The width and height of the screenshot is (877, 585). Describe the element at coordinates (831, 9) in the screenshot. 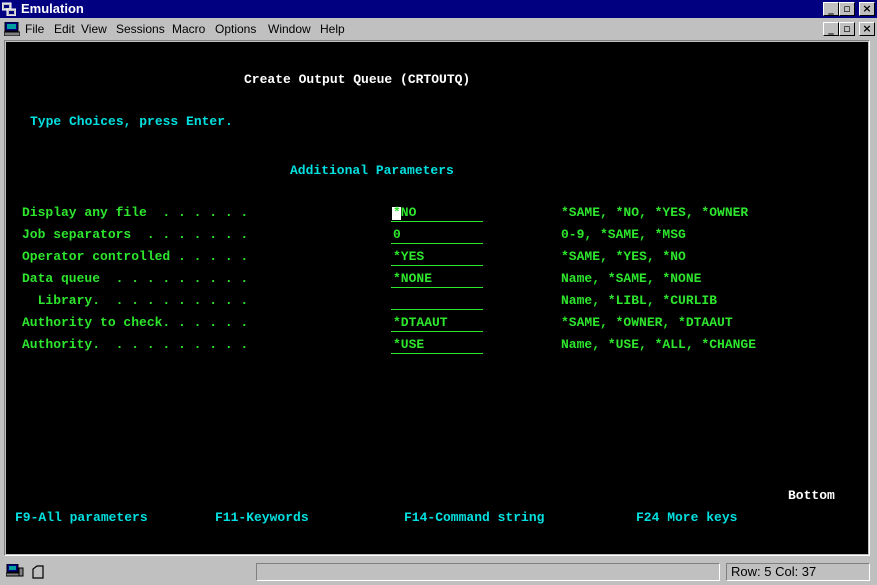

I see `minimize-button: _` at that location.